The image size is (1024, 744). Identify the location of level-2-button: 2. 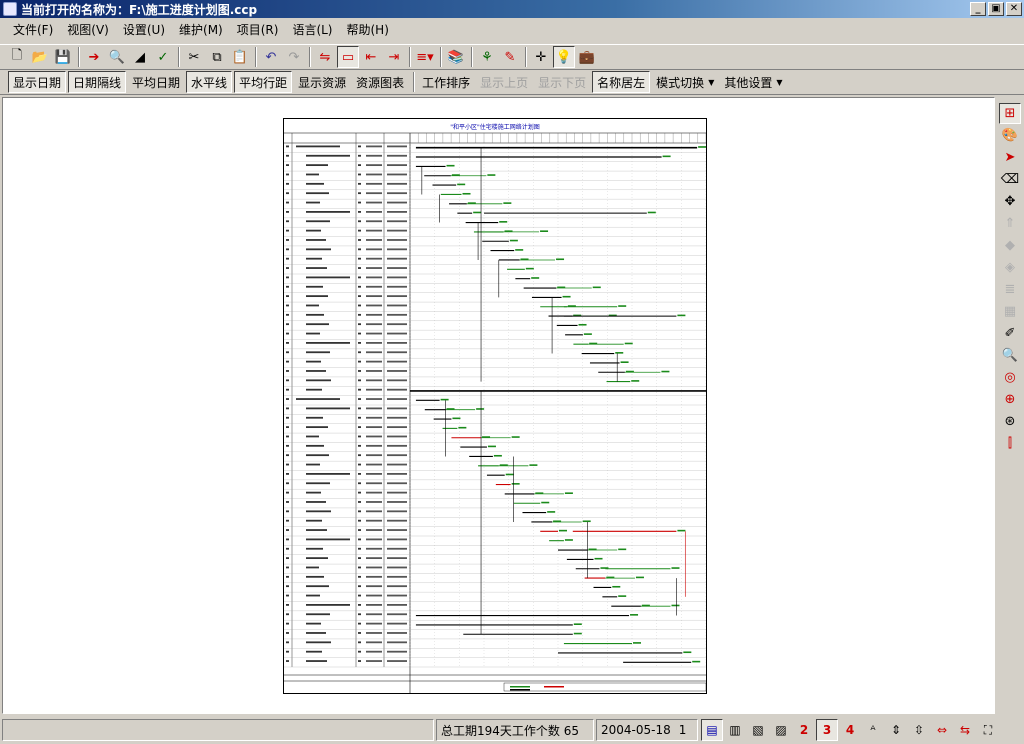
(804, 730).